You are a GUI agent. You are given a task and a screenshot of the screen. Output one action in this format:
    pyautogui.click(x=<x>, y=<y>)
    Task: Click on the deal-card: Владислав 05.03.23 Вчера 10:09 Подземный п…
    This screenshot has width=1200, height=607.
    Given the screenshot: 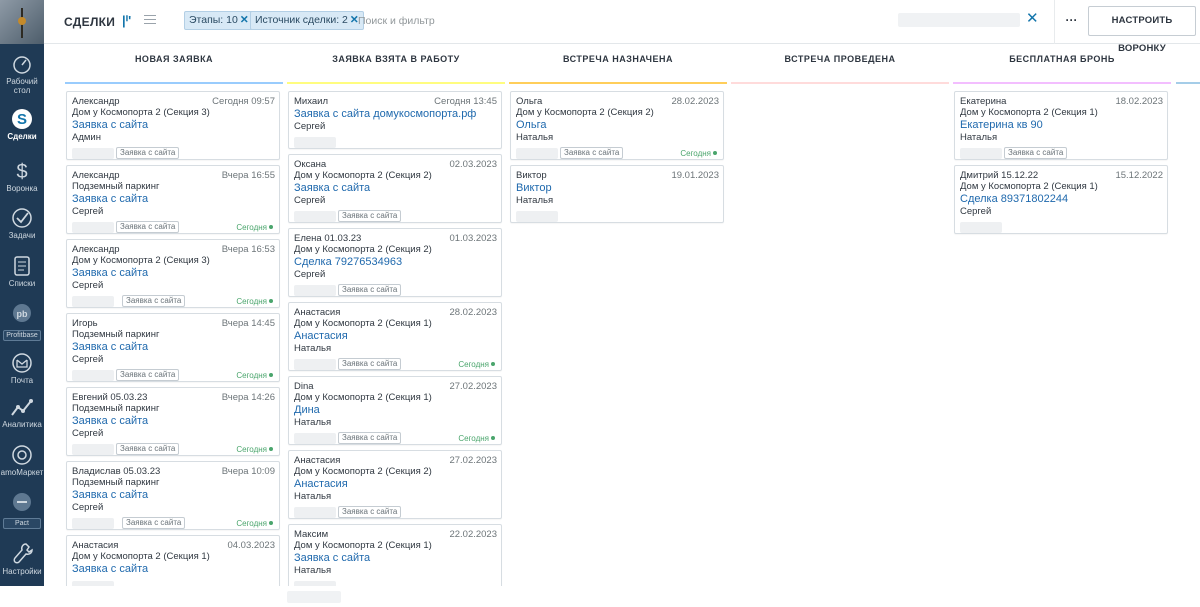 What is the action you would take?
    pyautogui.click(x=173, y=495)
    